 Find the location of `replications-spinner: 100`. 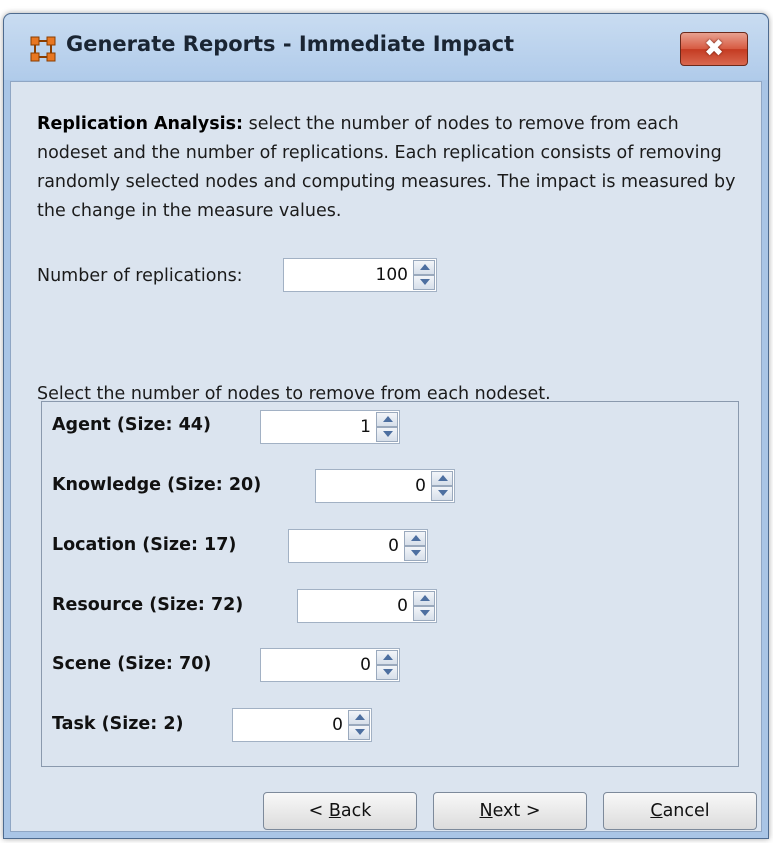

replications-spinner: 100 is located at coordinates (360, 275).